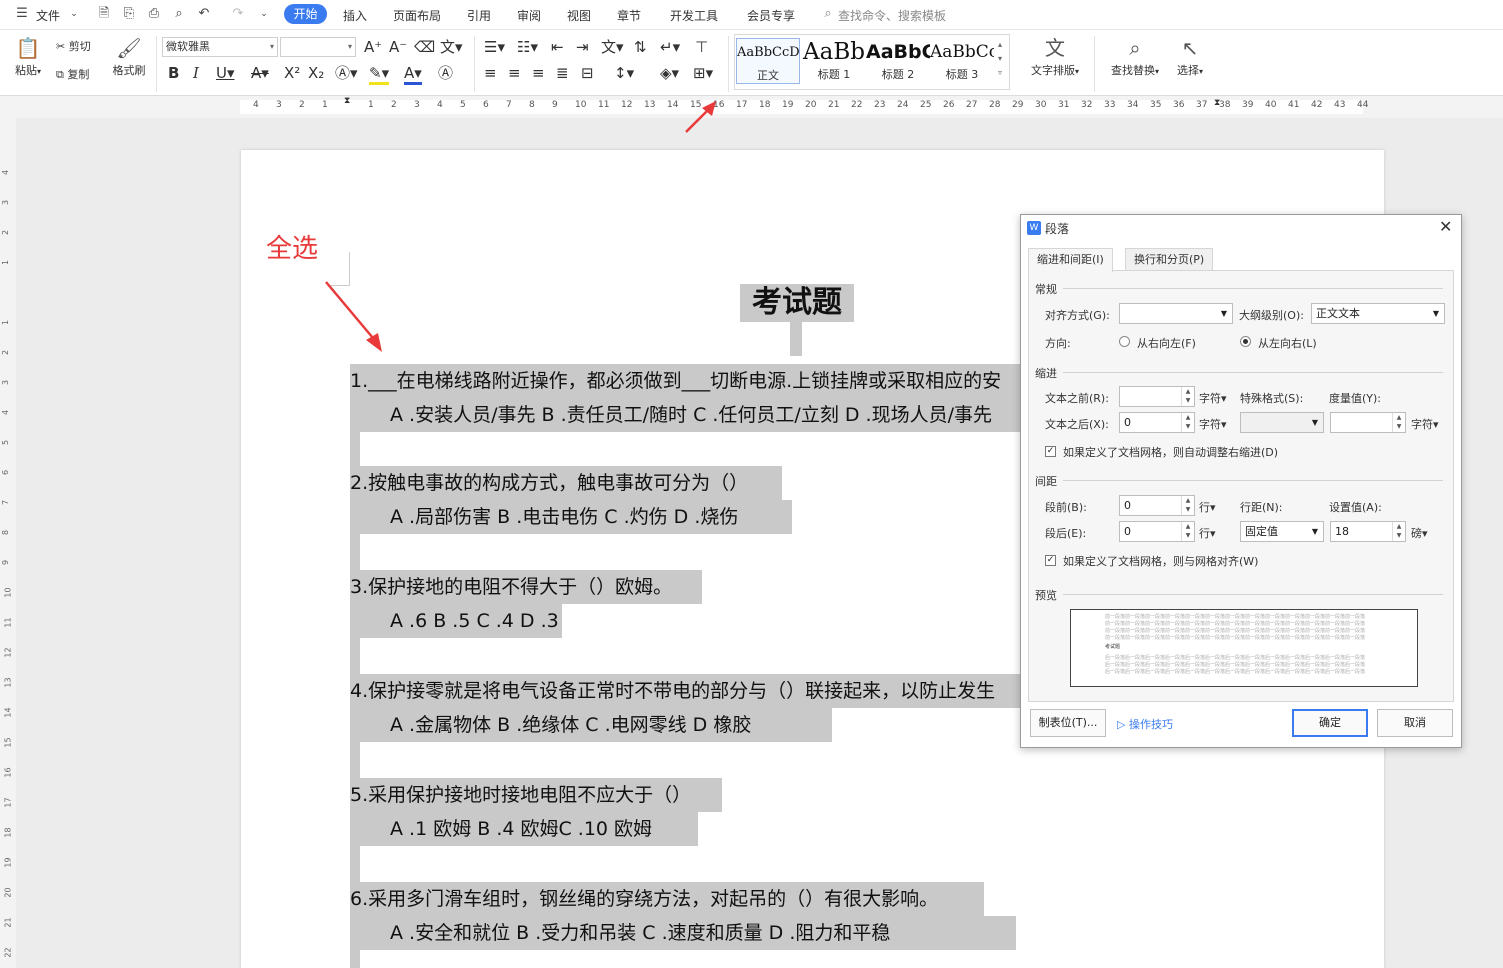 This screenshot has height=968, width=1503. I want to click on after-text-label: 文本之后(X):, so click(1077, 424).